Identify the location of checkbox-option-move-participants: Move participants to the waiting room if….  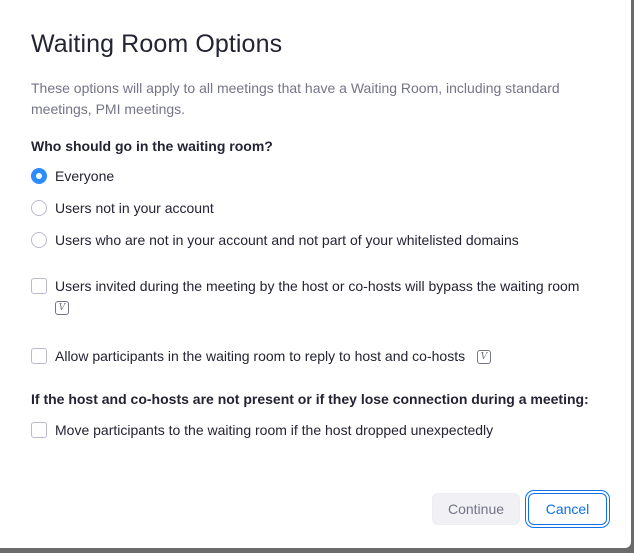
(262, 430).